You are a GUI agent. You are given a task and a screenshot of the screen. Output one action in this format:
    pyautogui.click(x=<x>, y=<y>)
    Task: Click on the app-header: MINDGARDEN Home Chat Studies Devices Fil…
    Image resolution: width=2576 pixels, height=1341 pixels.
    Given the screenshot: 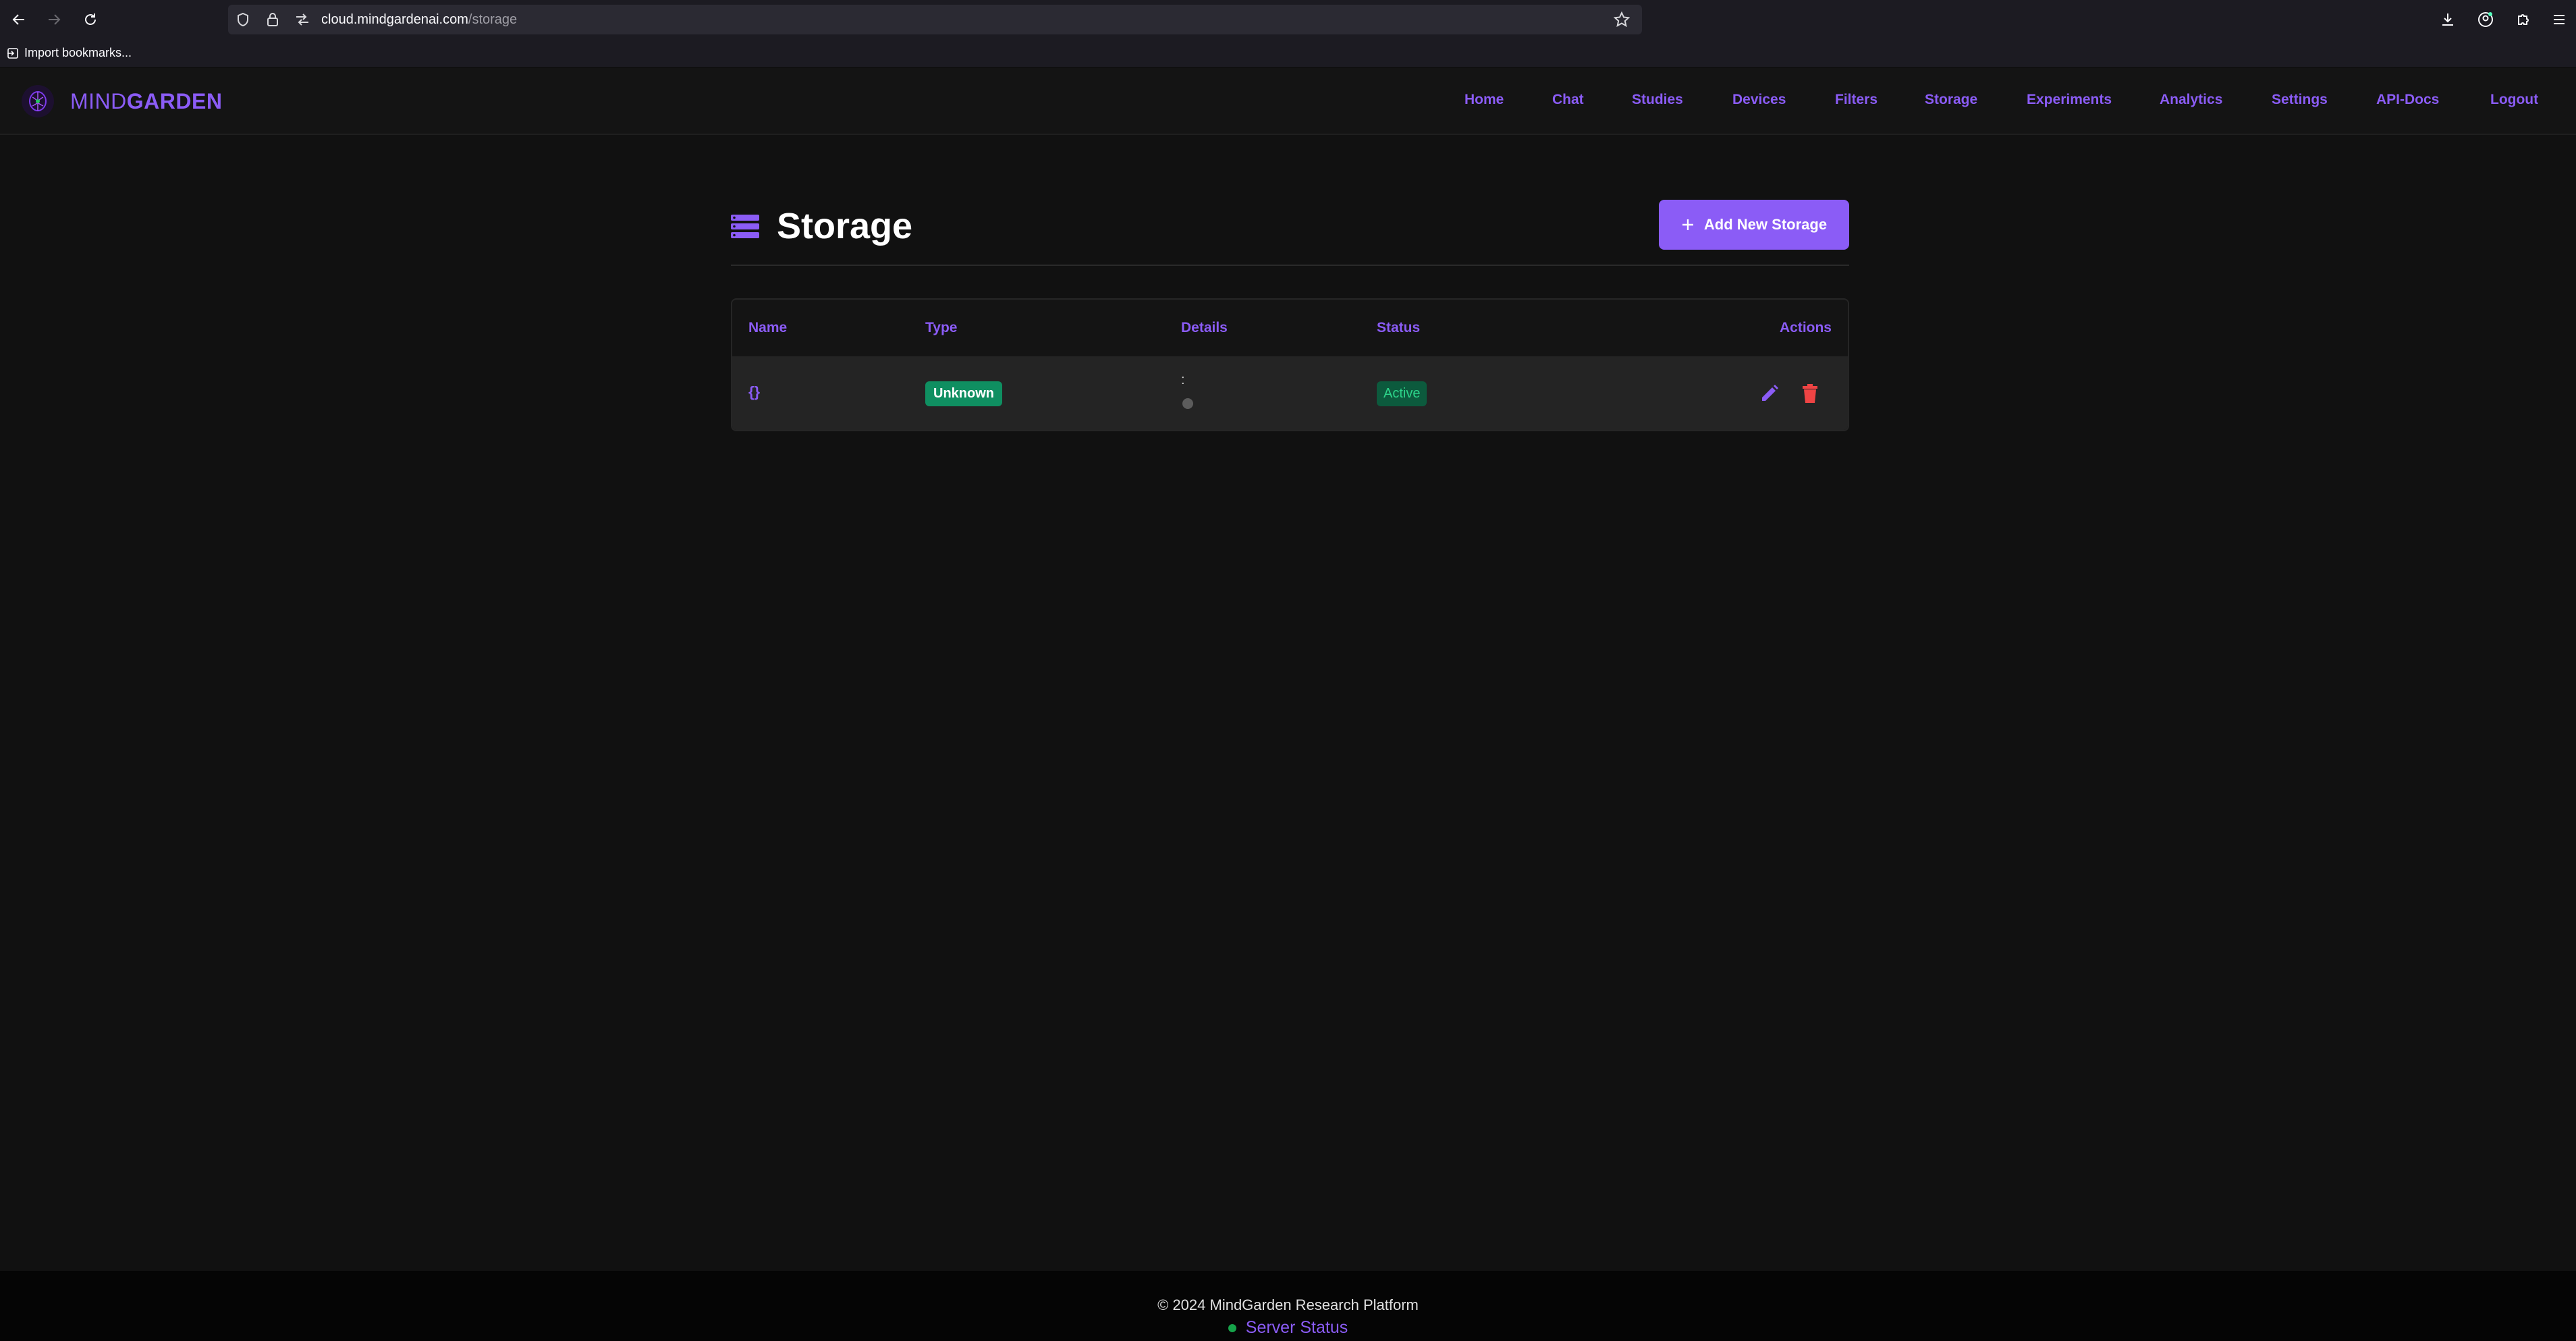 What is the action you would take?
    pyautogui.click(x=1288, y=101)
    